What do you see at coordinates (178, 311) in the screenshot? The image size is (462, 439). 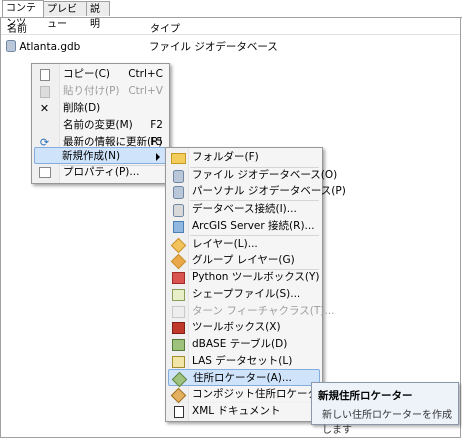 I see `turn-feature-class-icon` at bounding box center [178, 311].